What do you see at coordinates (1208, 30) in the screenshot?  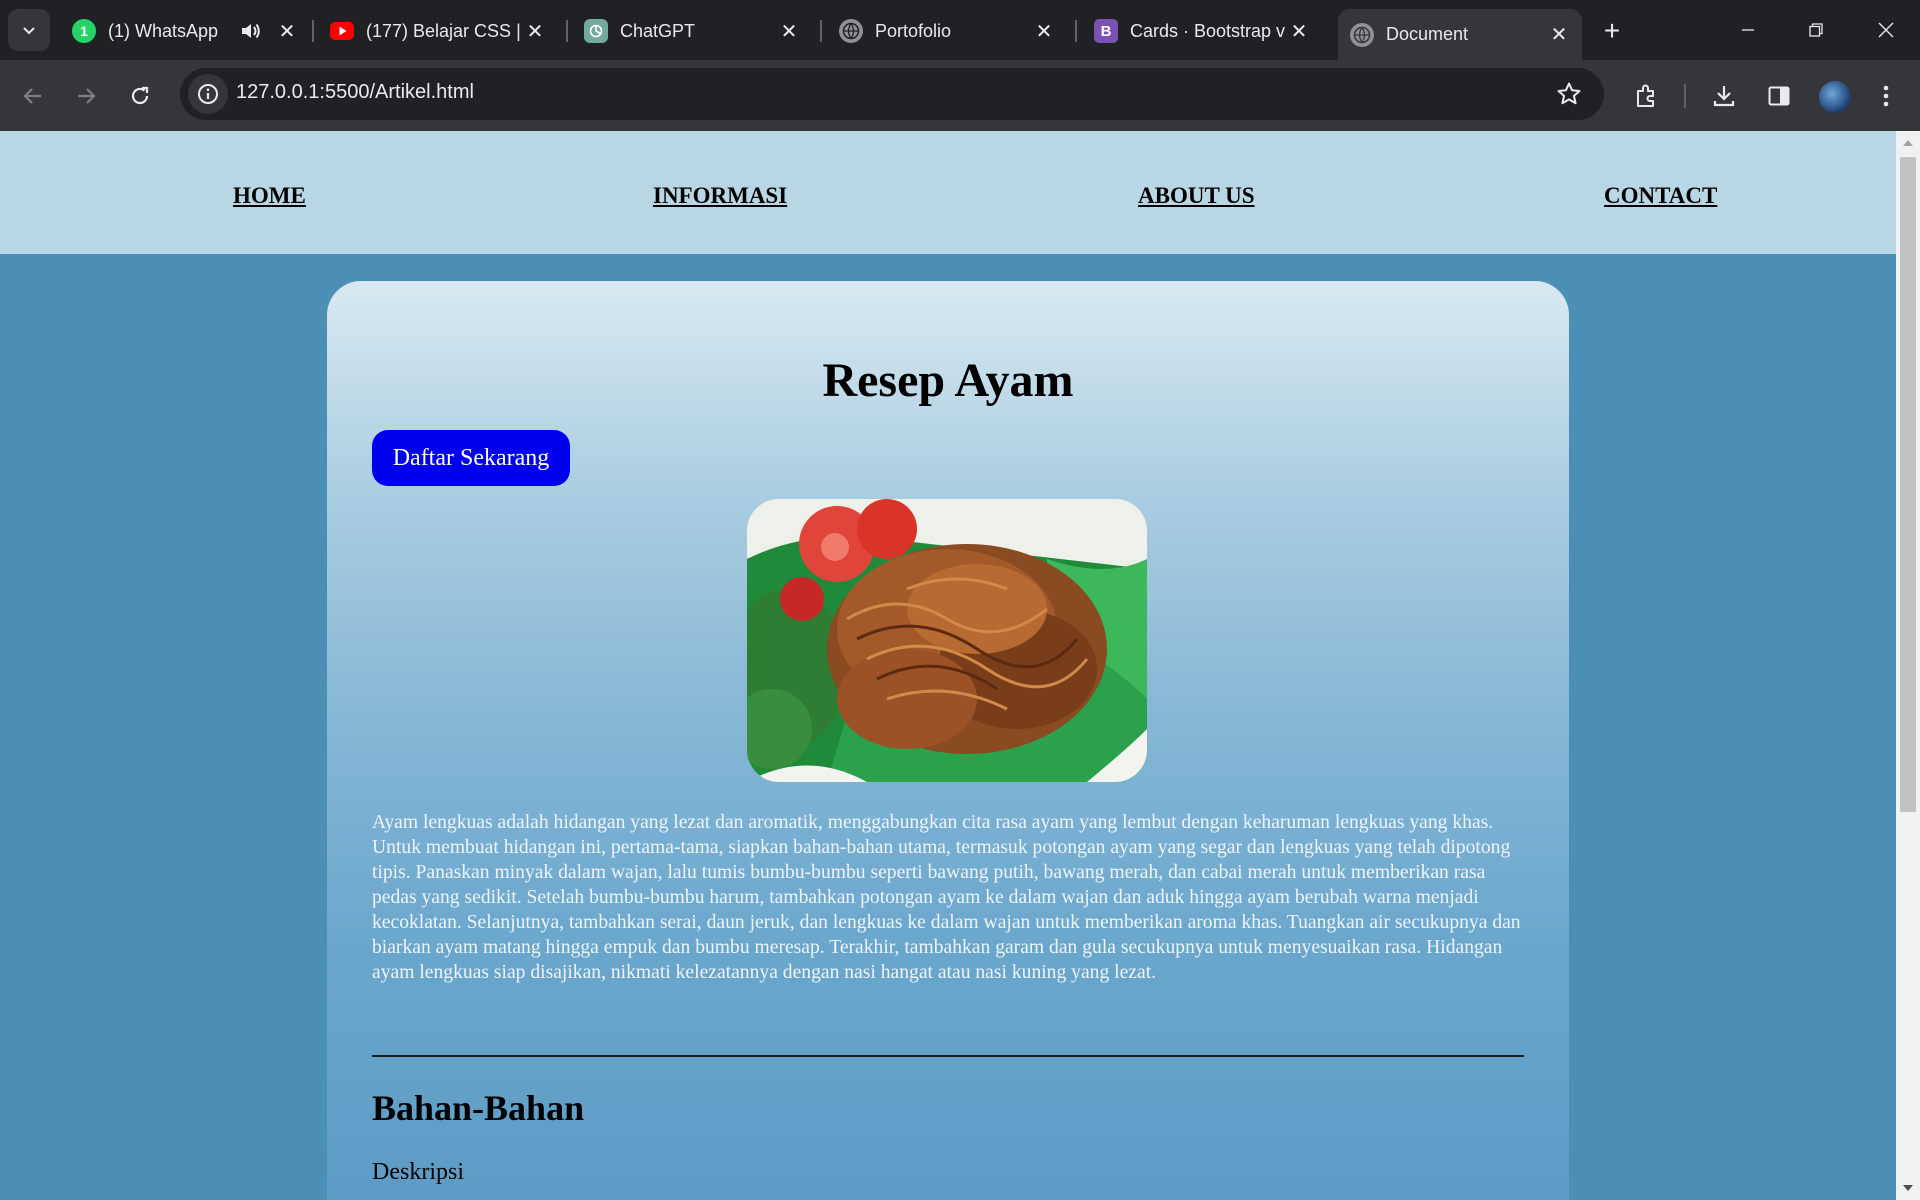 I see `tab-title: Cards · Bootstrap v` at bounding box center [1208, 30].